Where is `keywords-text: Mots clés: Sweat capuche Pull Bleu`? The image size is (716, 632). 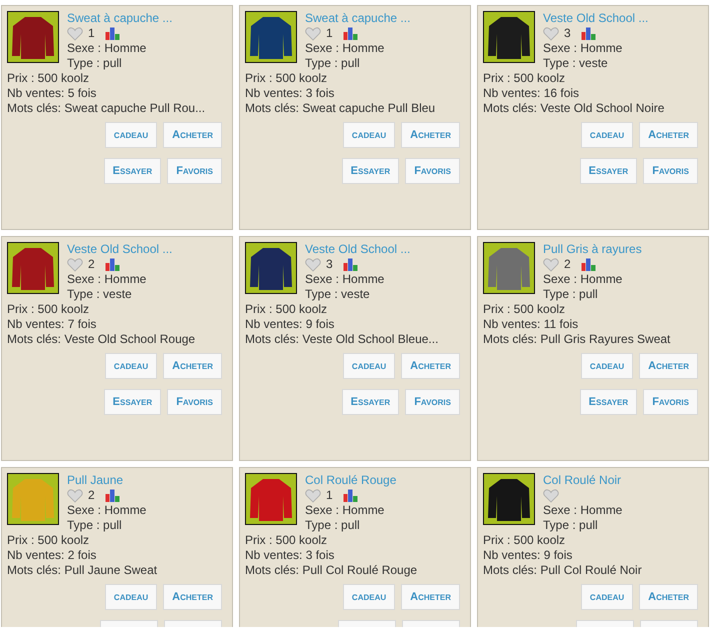
keywords-text: Mots clés: Sweat capuche Pull Bleu is located at coordinates (340, 108).